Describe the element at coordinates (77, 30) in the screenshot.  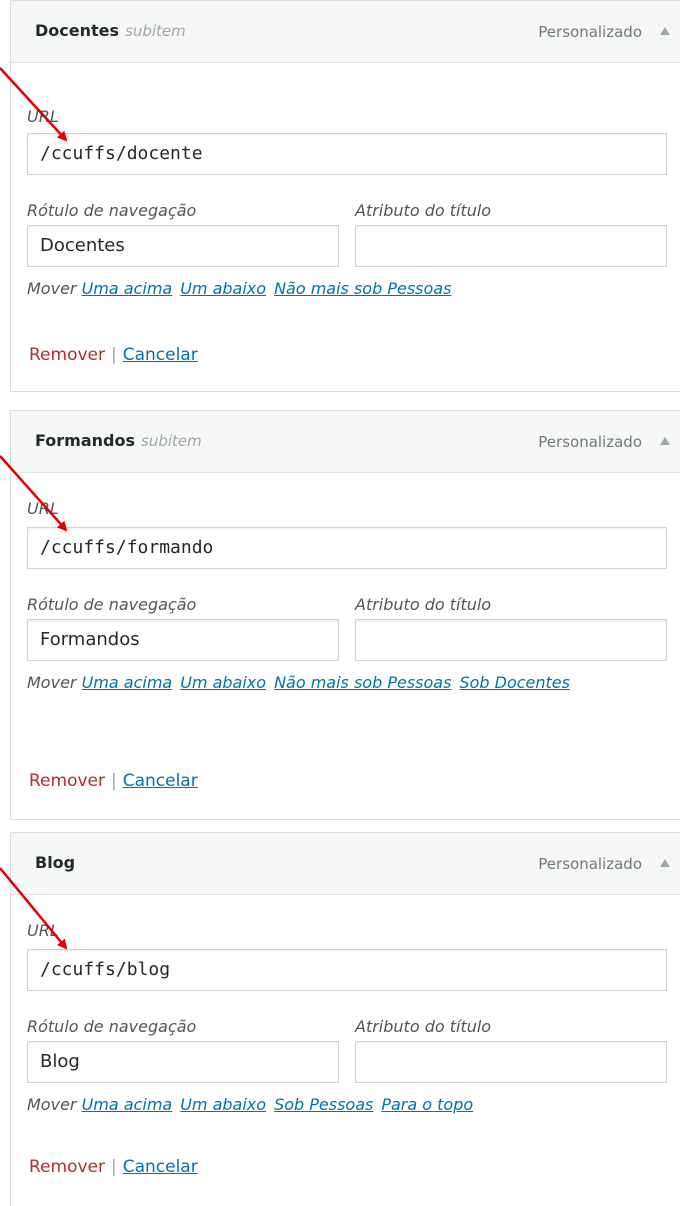
I see `item-title-text: Docentes` at that location.